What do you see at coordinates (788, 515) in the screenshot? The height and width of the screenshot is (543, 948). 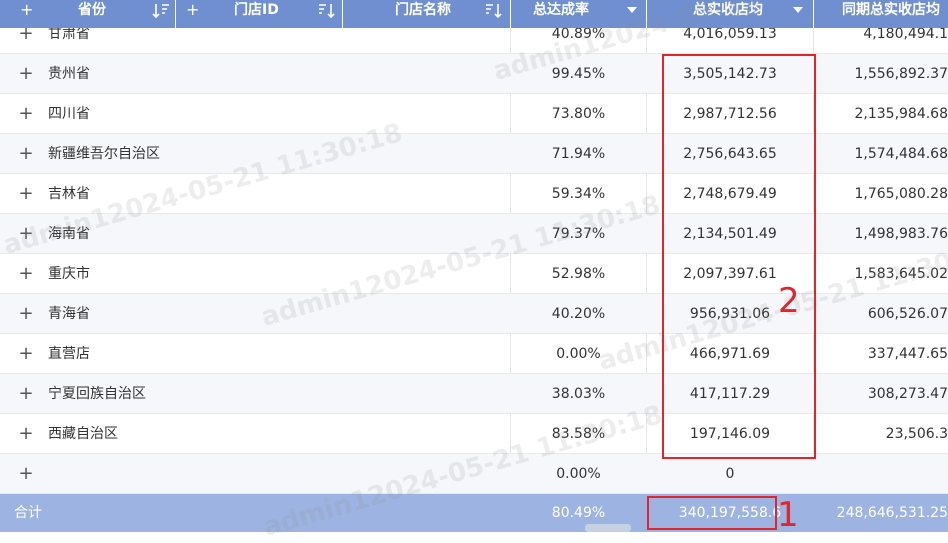 I see `annotation-number-1: 1` at bounding box center [788, 515].